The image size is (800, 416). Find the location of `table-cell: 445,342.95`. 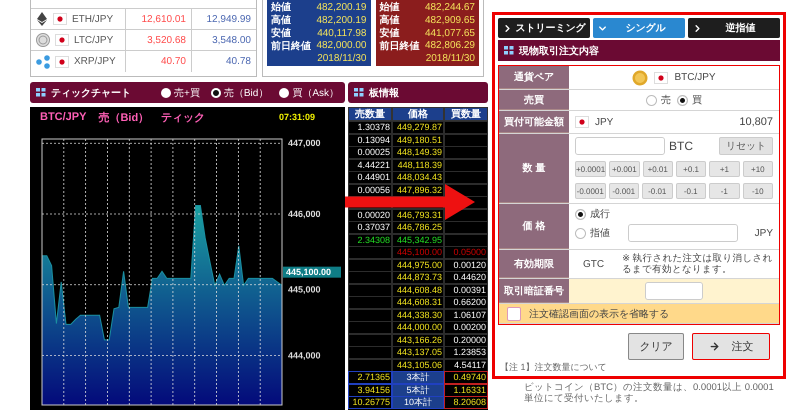

table-cell: 445,342.95 is located at coordinates (418, 240).